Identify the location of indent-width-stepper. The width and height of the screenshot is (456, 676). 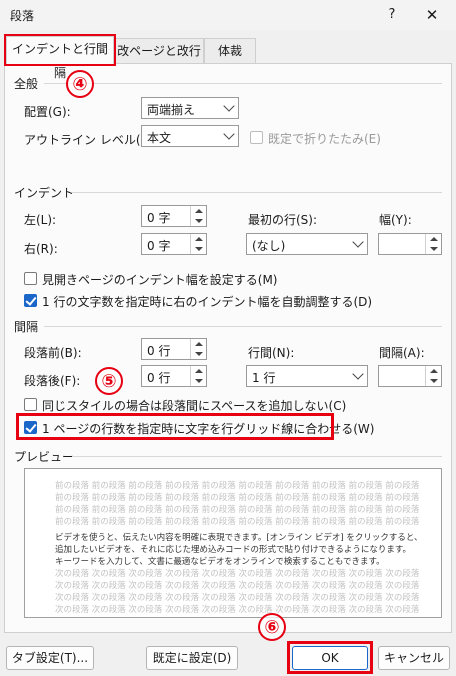
(410, 244).